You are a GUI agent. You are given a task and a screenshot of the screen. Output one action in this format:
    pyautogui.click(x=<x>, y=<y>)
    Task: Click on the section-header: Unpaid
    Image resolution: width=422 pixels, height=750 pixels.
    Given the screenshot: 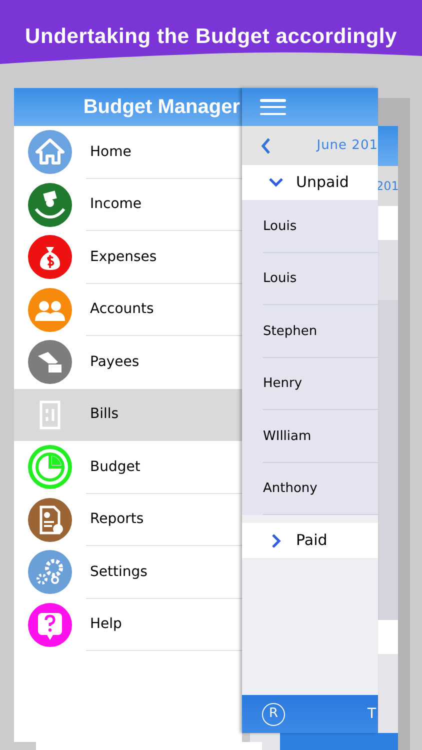 What is the action you would take?
    pyautogui.click(x=310, y=182)
    